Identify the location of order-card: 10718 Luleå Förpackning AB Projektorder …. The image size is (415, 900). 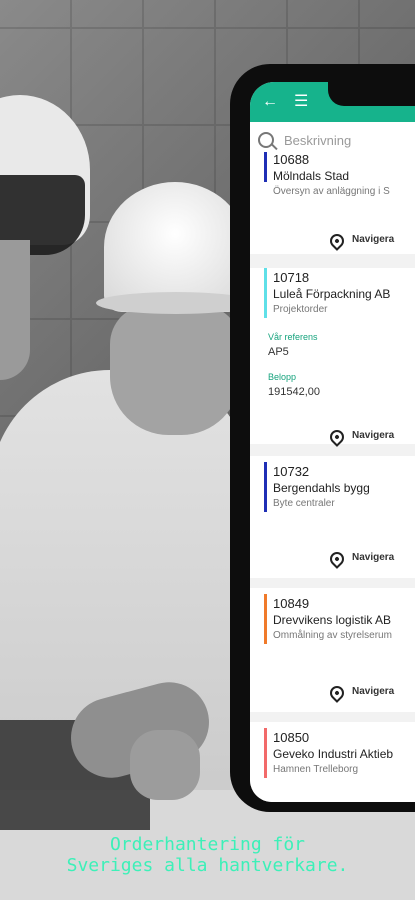
(332, 357).